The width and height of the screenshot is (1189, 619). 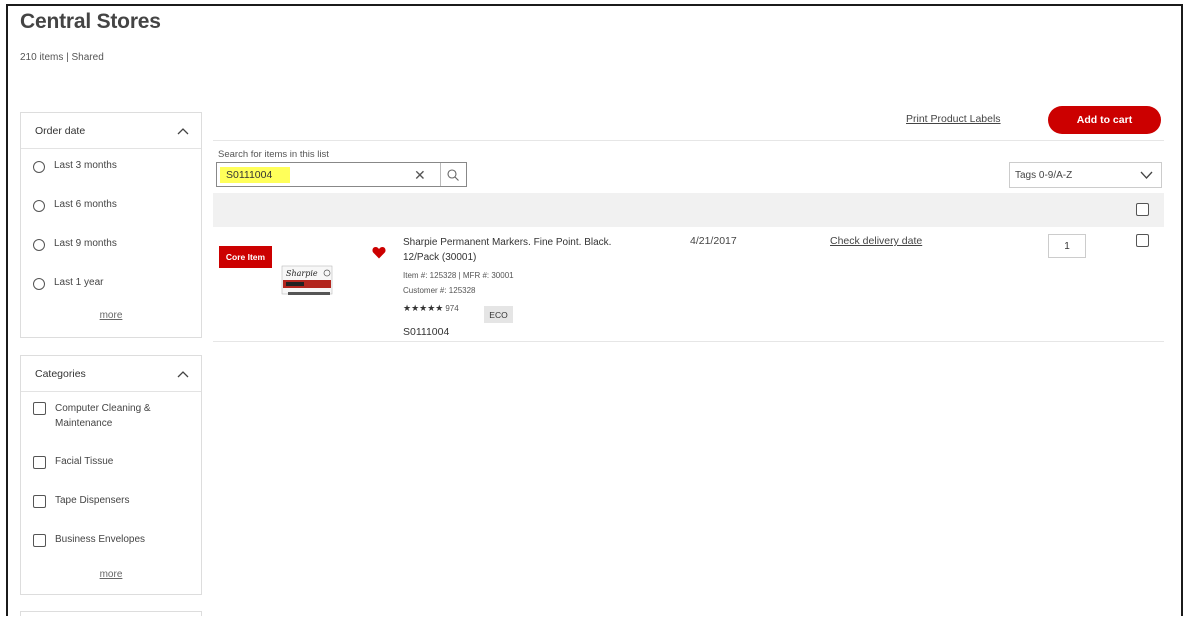 I want to click on heart-icon, so click(x=379, y=252).